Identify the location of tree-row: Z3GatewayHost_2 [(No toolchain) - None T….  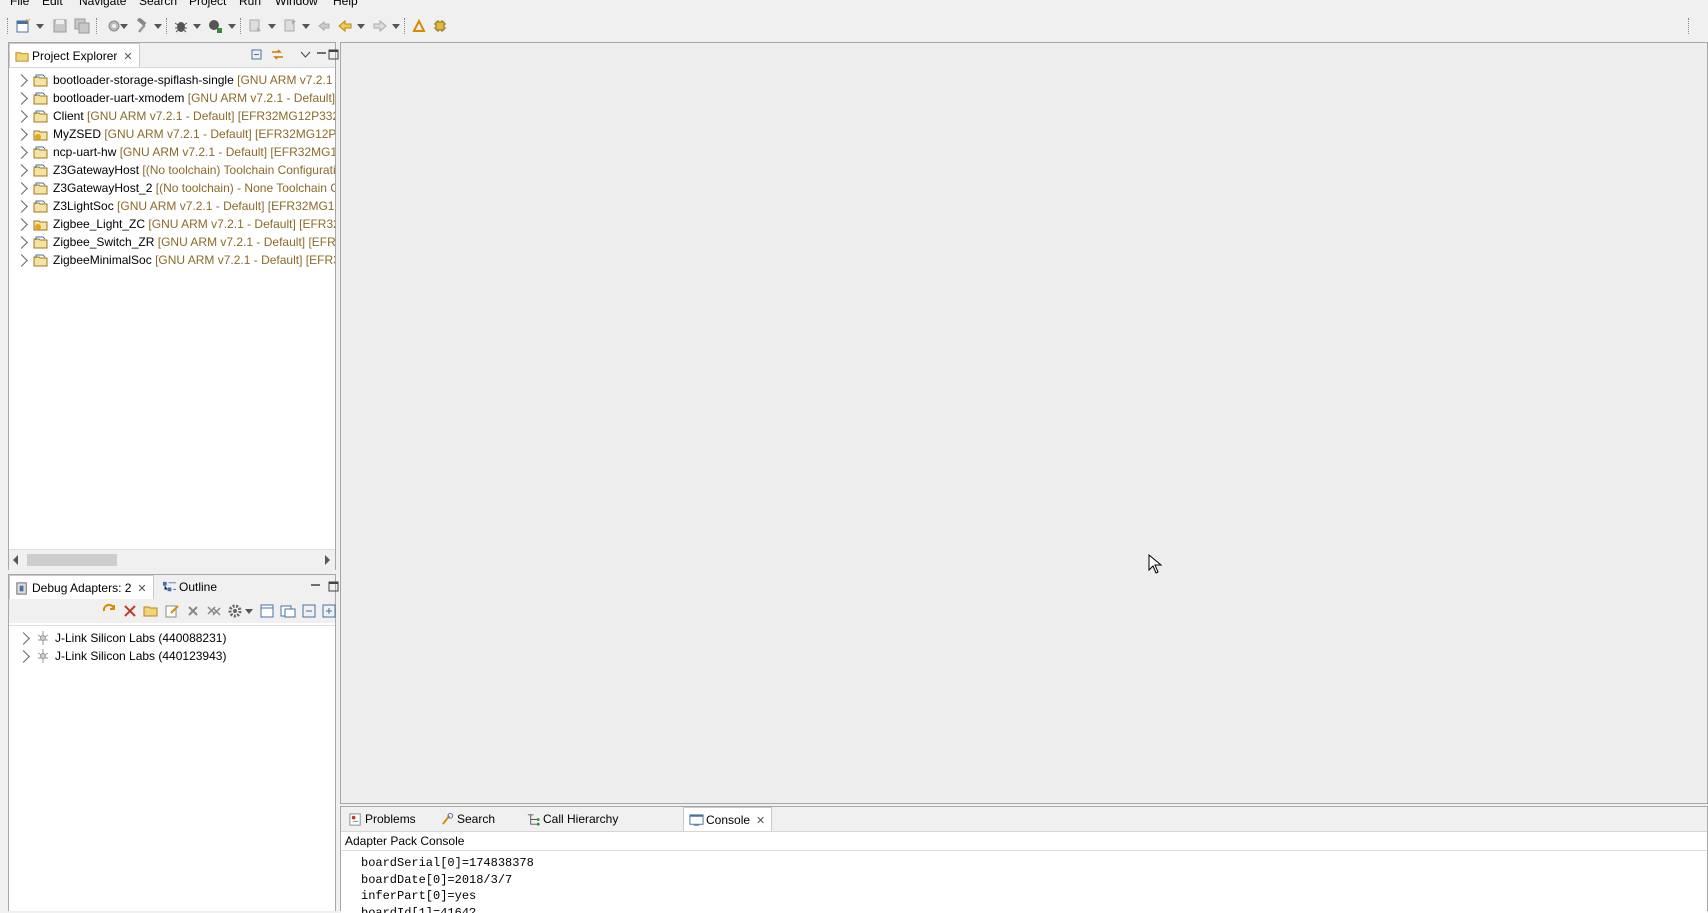
(172, 188).